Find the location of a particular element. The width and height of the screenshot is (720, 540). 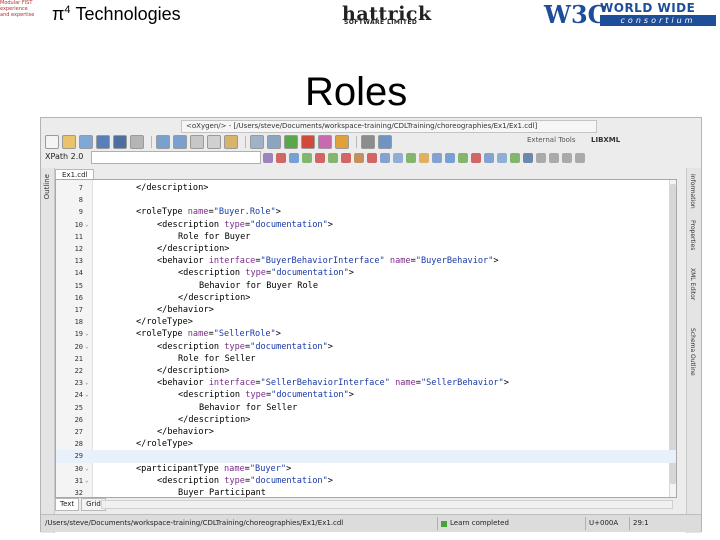

code-line: 10 ⌄ <description type="documentation"> is located at coordinates (366, 225).